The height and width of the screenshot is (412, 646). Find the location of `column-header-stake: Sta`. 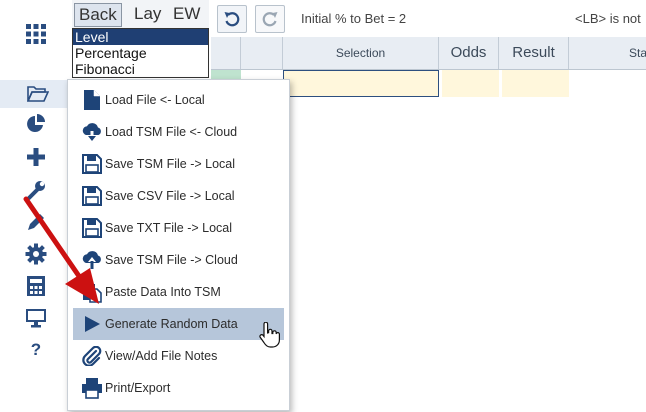

column-header-stake: Sta is located at coordinates (607, 53).